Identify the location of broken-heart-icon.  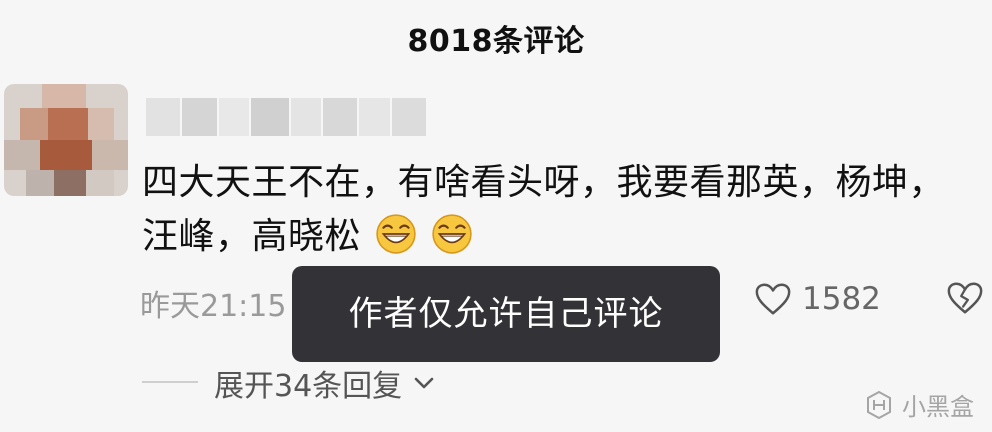
(965, 298).